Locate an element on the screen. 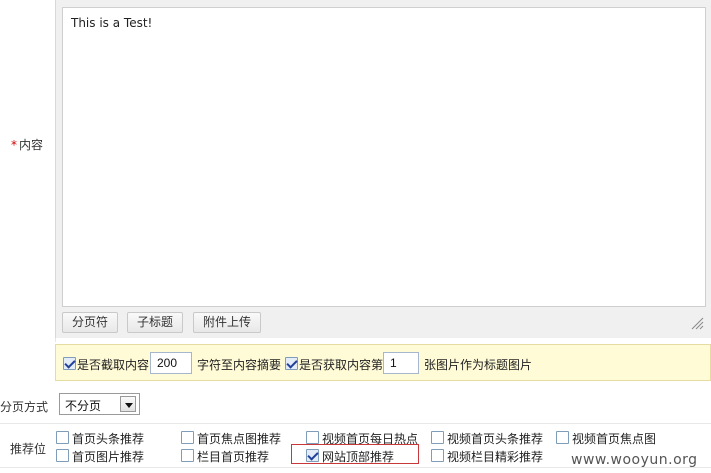 The image size is (711, 473). thumb-index-input is located at coordinates (401, 363).